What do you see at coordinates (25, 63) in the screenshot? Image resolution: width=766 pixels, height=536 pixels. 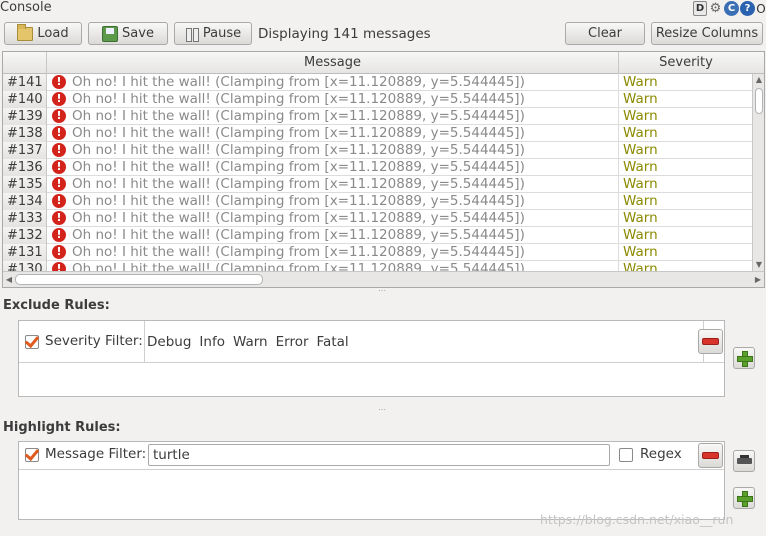 I see `header-corner` at bounding box center [25, 63].